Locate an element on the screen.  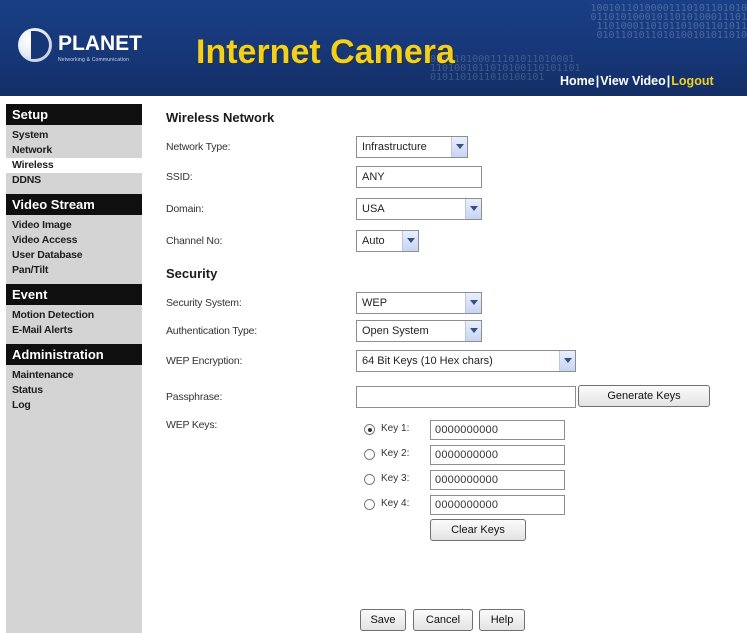
passphrase-label: Passphrase: is located at coordinates (194, 397).